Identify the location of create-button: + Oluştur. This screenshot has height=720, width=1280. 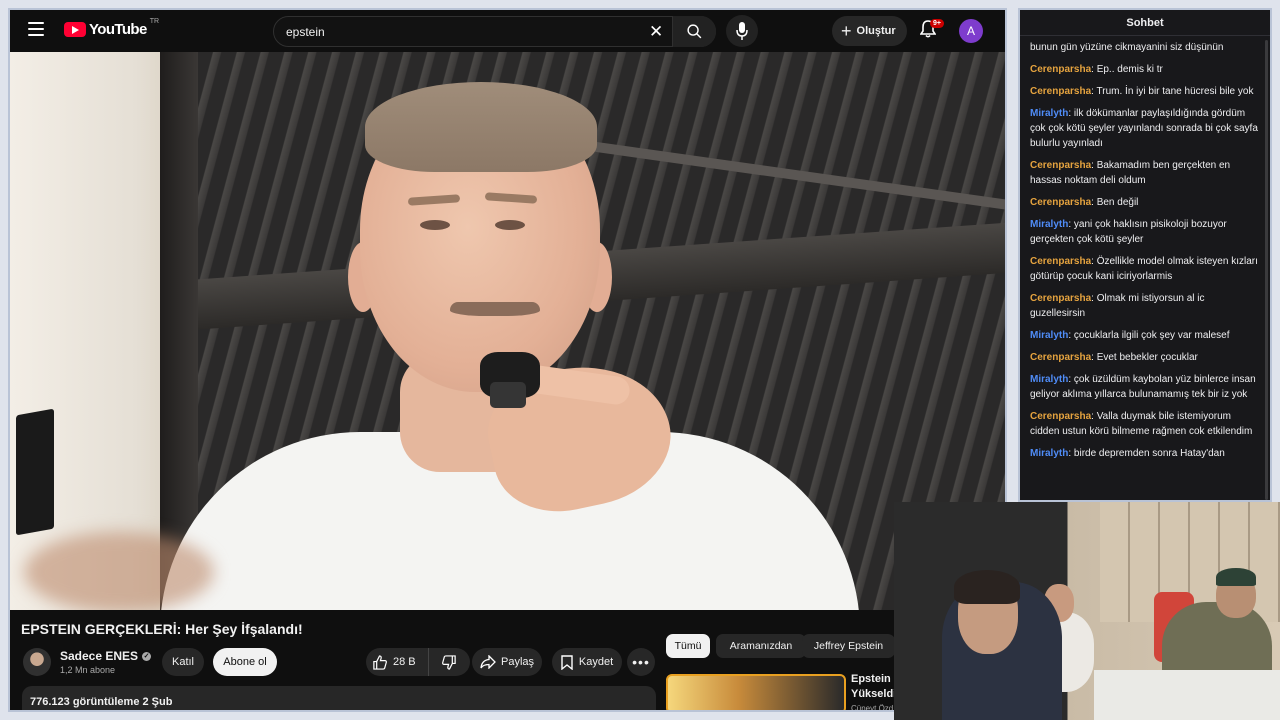
(869, 31).